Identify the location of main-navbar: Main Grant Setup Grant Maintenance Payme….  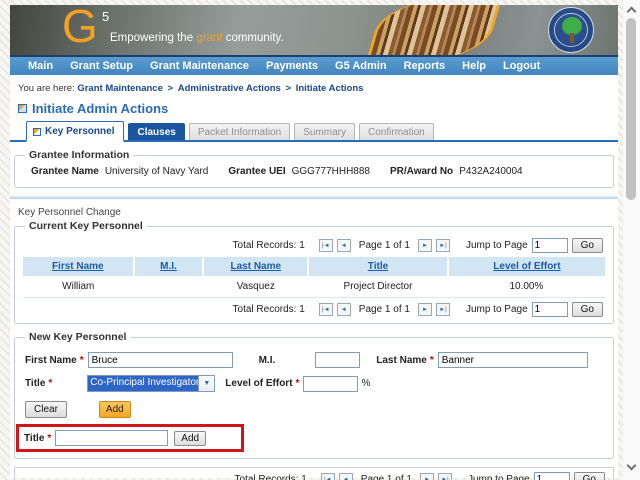
(314, 65).